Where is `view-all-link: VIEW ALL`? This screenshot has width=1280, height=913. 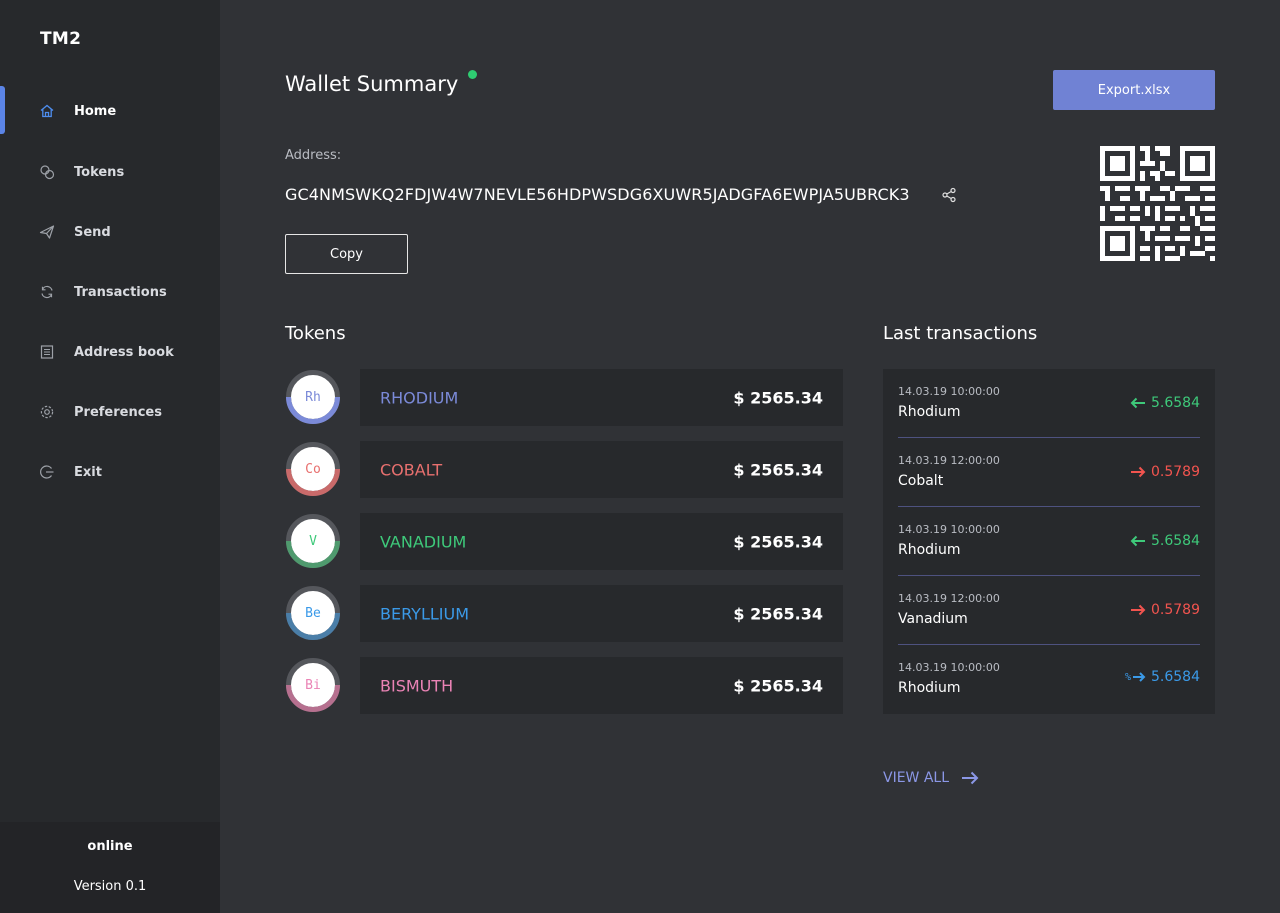
view-all-link: VIEW ALL is located at coordinates (931, 778).